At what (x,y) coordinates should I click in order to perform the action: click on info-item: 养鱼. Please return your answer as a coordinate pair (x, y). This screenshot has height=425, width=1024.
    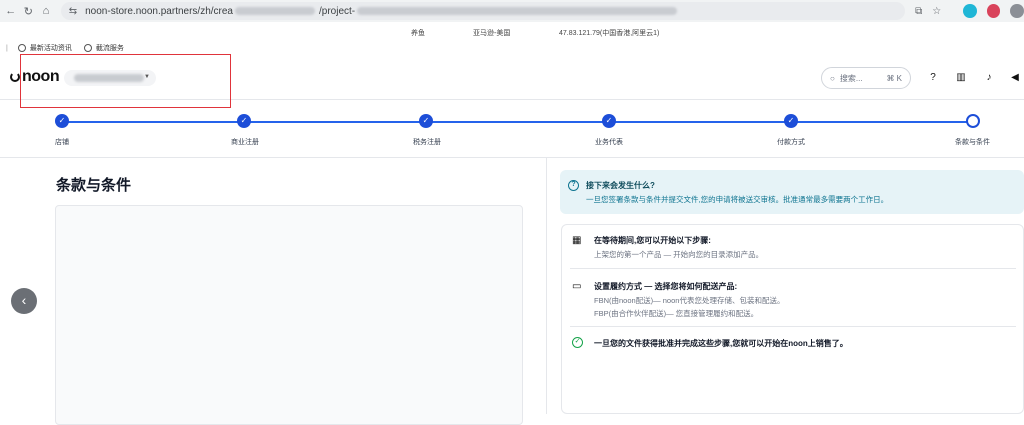
    Looking at the image, I should click on (418, 33).